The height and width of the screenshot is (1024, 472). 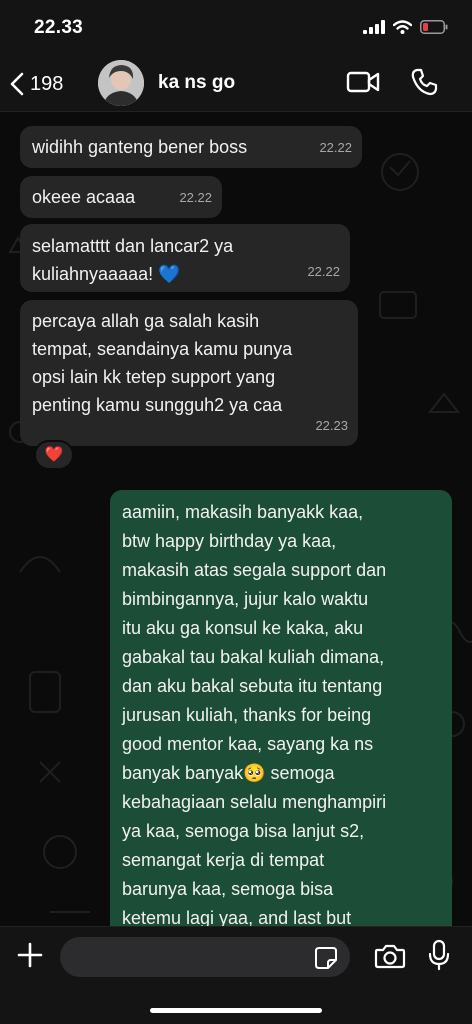 I want to click on message-bubble-incoming: widihh ganteng bener boss 22.22, so click(x=191, y=147).